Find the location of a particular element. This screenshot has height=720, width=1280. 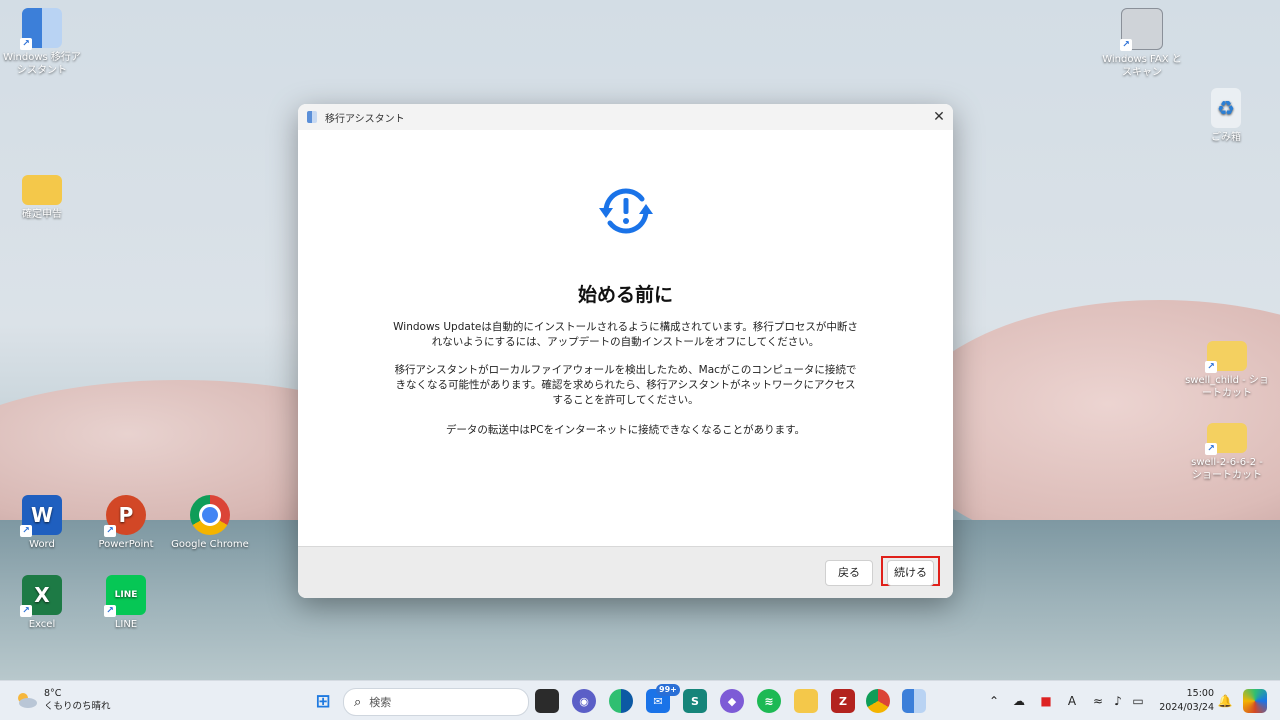

chrome-taskbar-icon is located at coordinates (878, 701).